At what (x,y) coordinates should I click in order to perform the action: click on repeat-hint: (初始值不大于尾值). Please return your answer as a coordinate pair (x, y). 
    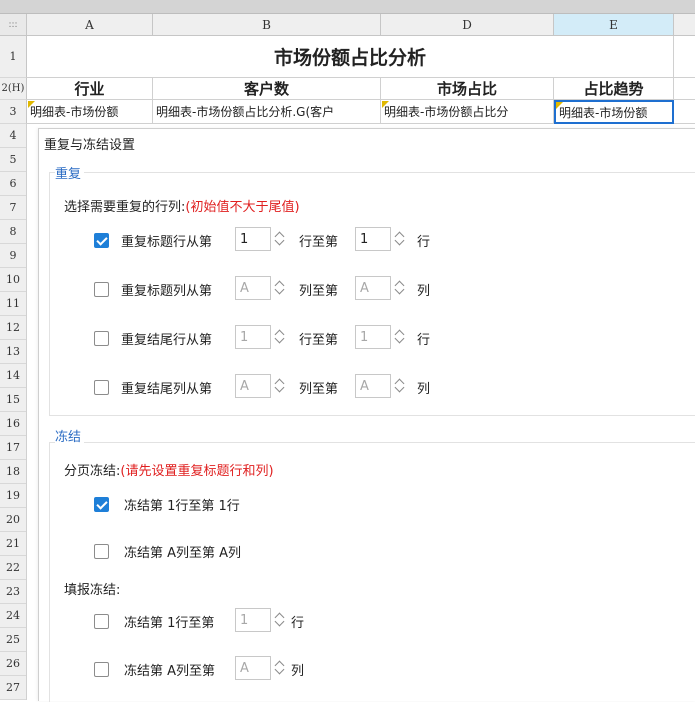
    Looking at the image, I should click on (242, 207).